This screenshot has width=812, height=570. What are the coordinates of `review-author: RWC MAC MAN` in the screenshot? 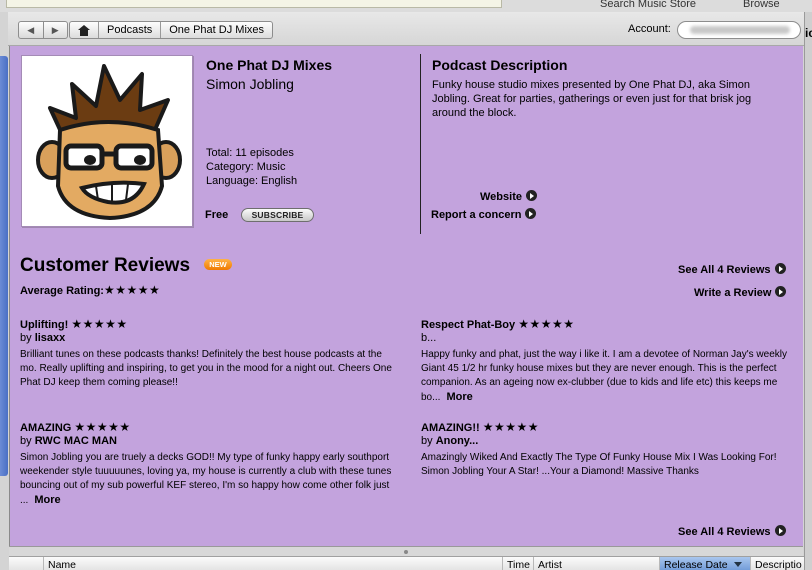 It's located at (75, 441).